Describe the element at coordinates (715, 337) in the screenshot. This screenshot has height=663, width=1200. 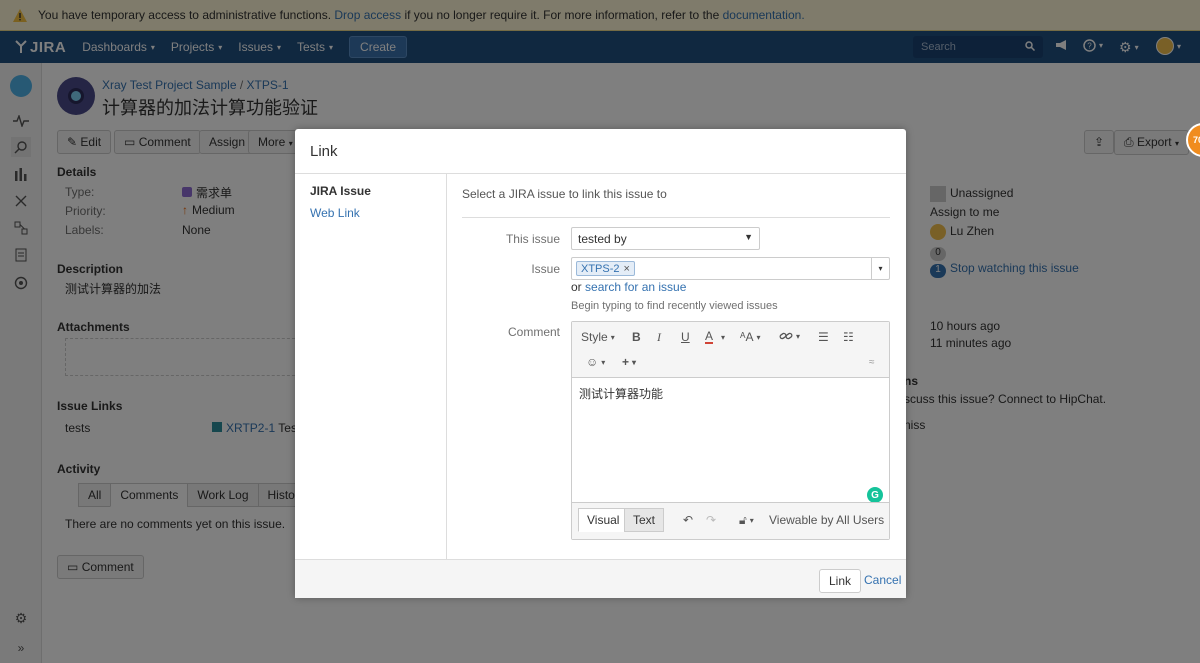
I see `text-color-icon: A ▾` at that location.